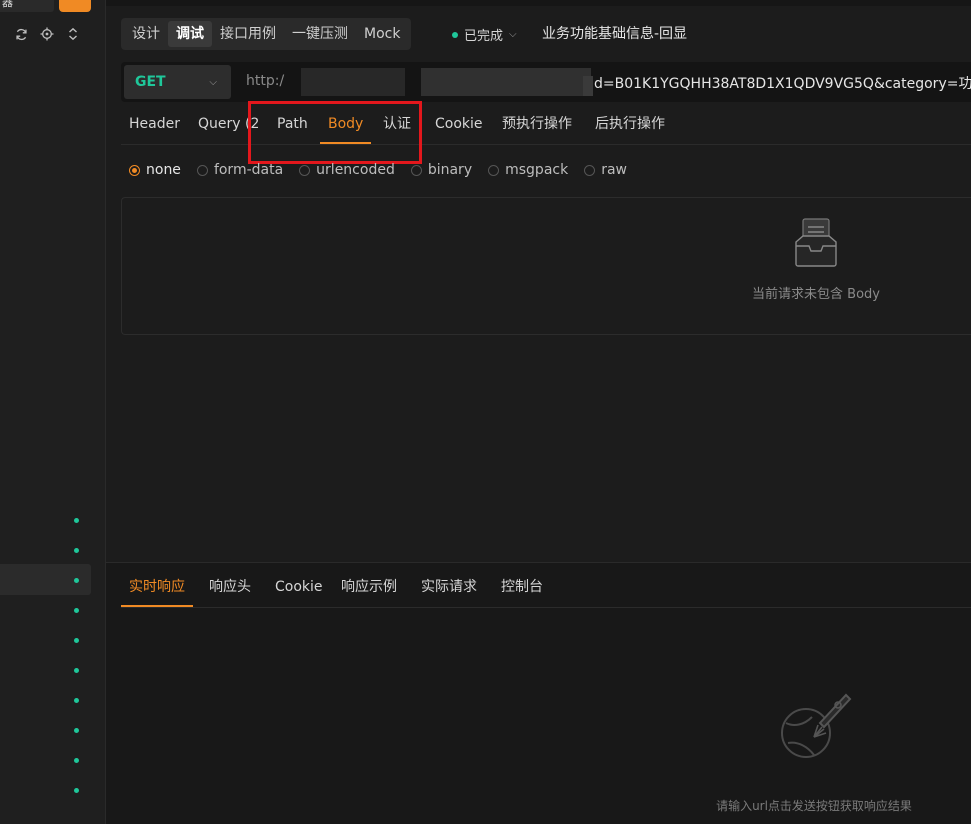 This screenshot has width=971, height=824. I want to click on tab-cookie: Cookie, so click(459, 125).